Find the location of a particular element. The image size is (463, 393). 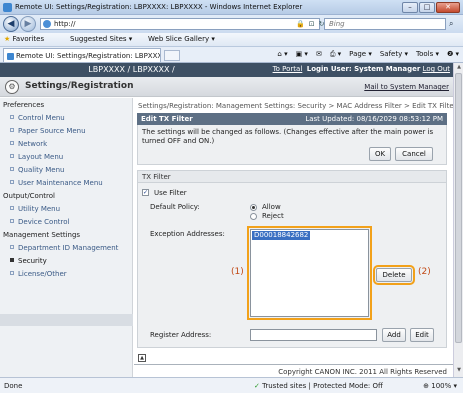

mail-to-manager-link: Mail to System Manager is located at coordinates (406, 87).